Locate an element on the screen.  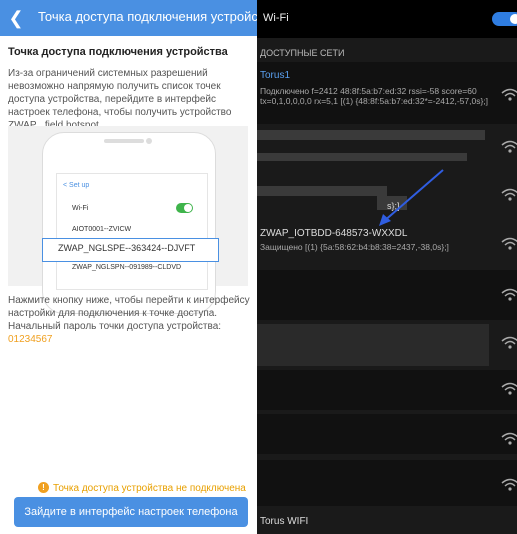
wifi-title: Wi-Fi is located at coordinates (276, 18).